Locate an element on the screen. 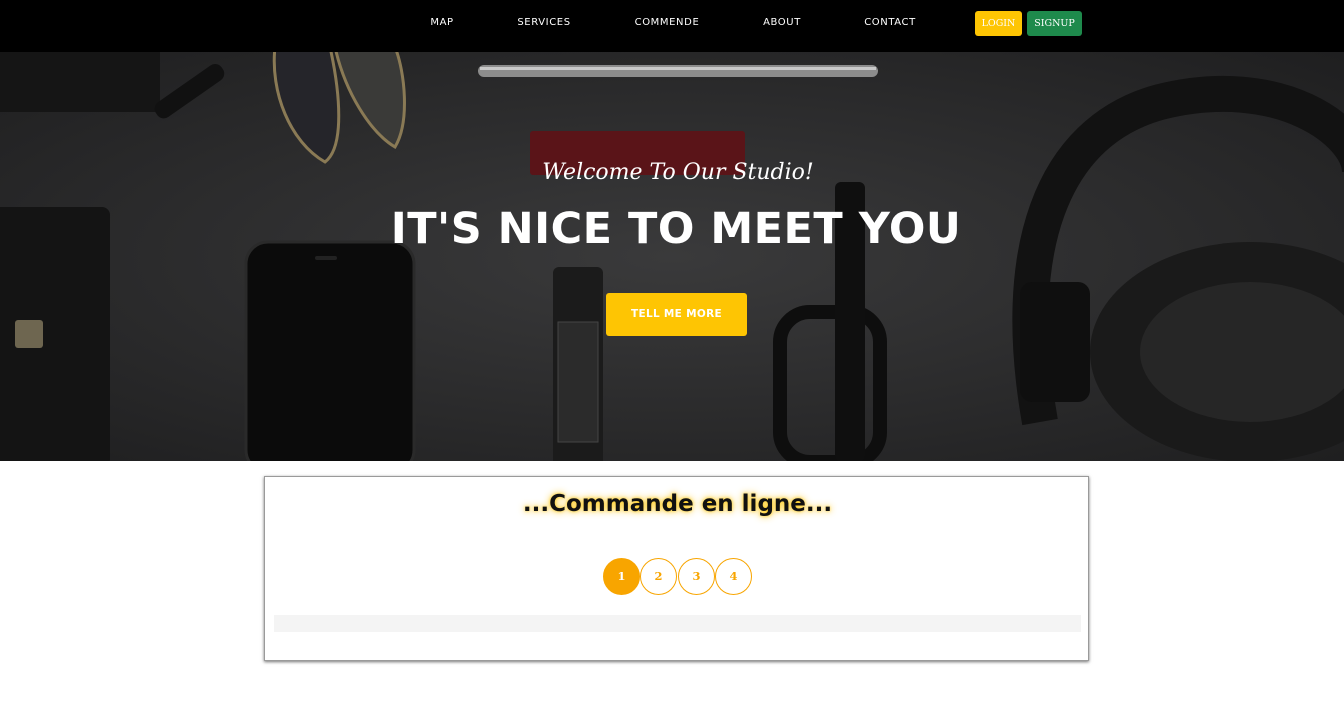 Image resolution: width=1344 pixels, height=706 pixels. nav-link-contact: CONTACT is located at coordinates (890, 23).